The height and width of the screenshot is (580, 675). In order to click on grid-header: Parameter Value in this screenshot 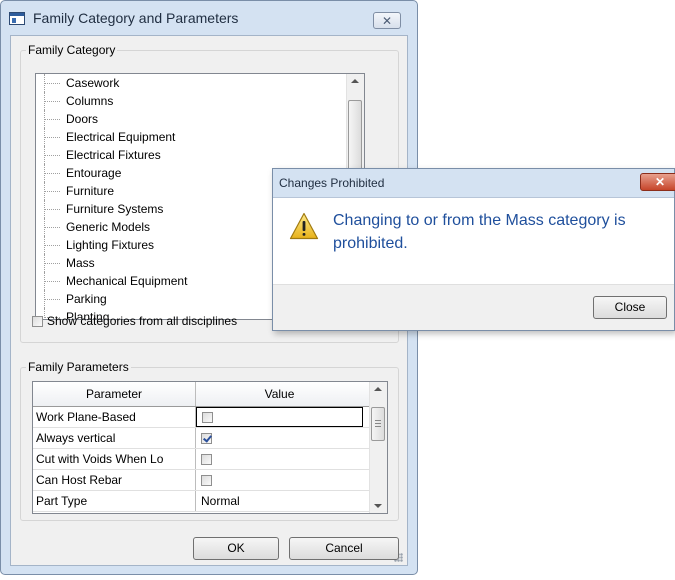, I will do `click(210, 394)`.